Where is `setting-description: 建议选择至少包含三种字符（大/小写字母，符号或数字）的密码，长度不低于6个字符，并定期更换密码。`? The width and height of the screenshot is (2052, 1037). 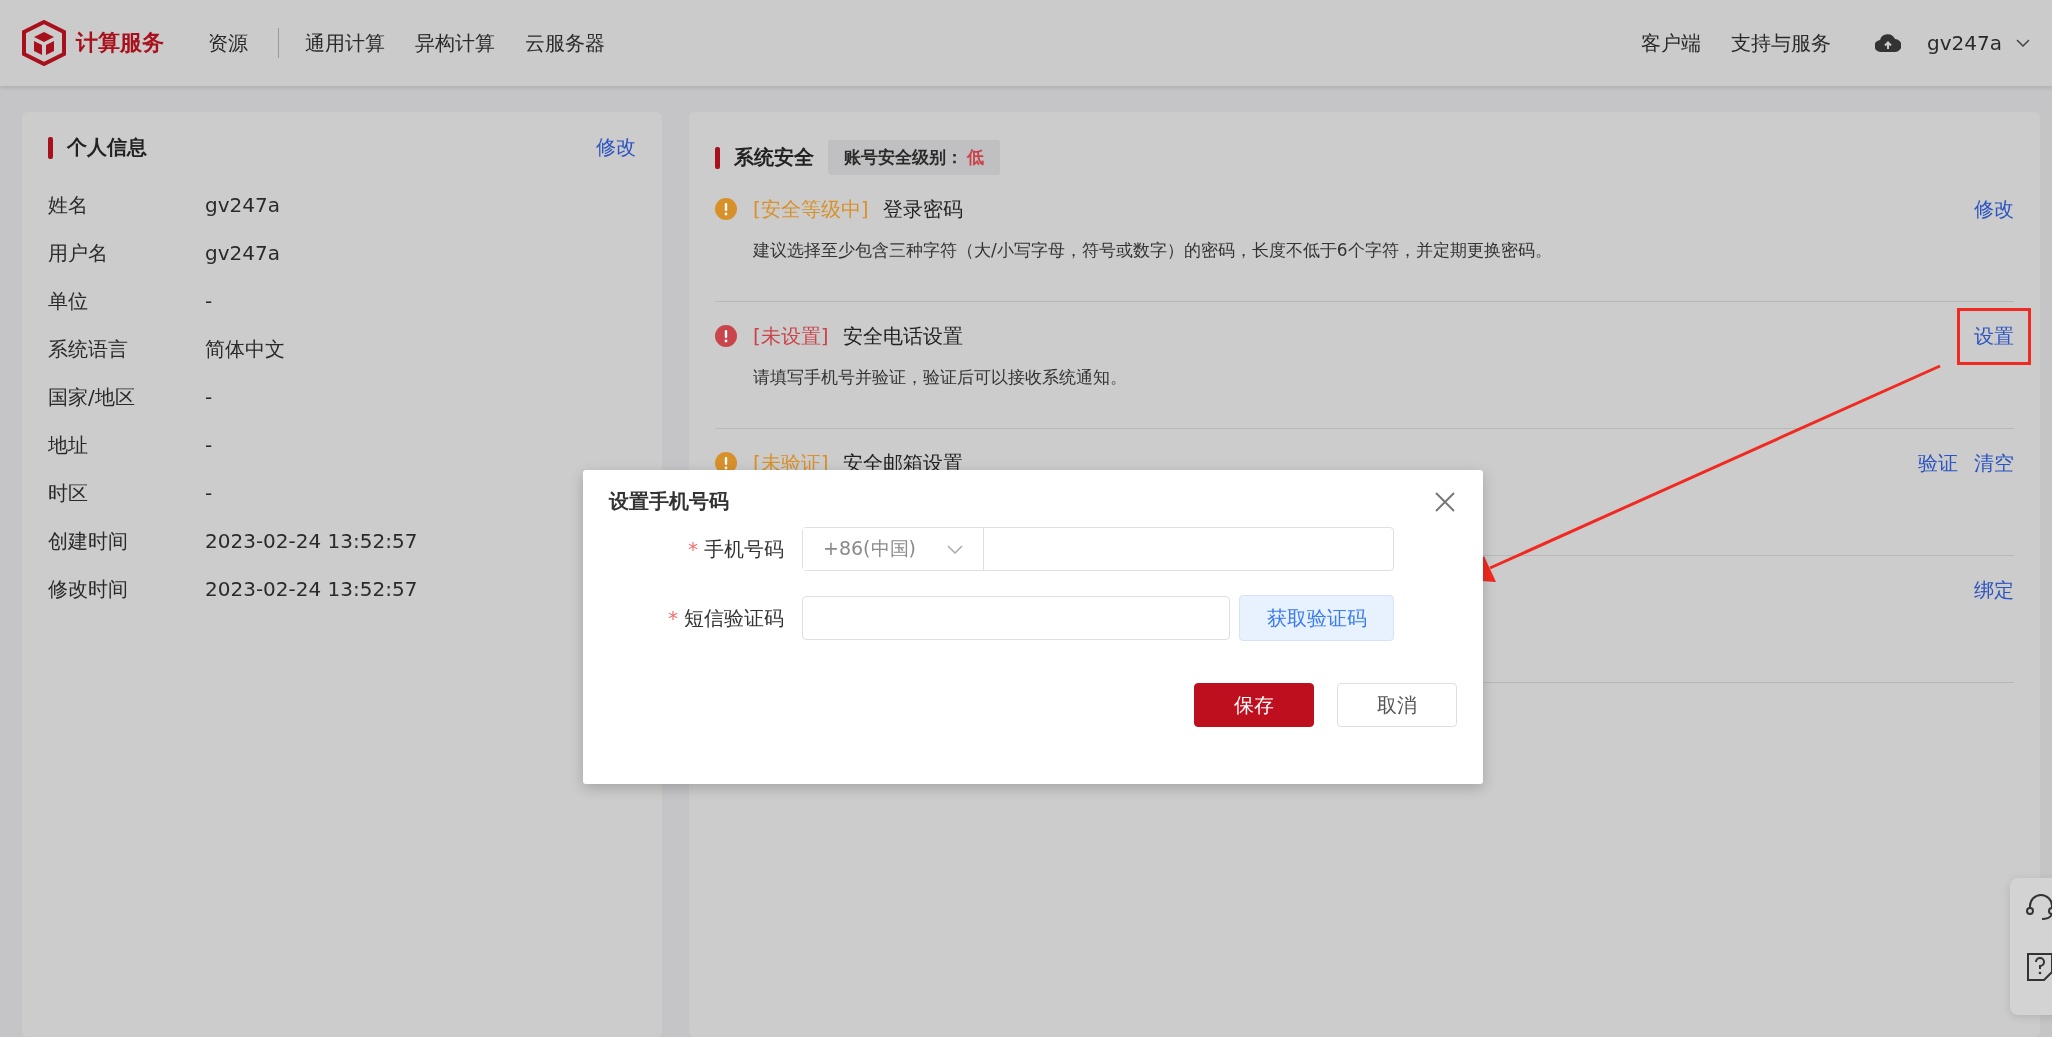
setting-description: 建议选择至少包含三种字符（大/小写字母，符号或数字）的密码，长度不低于6个字符，并定期更换密码。 is located at coordinates (1153, 250).